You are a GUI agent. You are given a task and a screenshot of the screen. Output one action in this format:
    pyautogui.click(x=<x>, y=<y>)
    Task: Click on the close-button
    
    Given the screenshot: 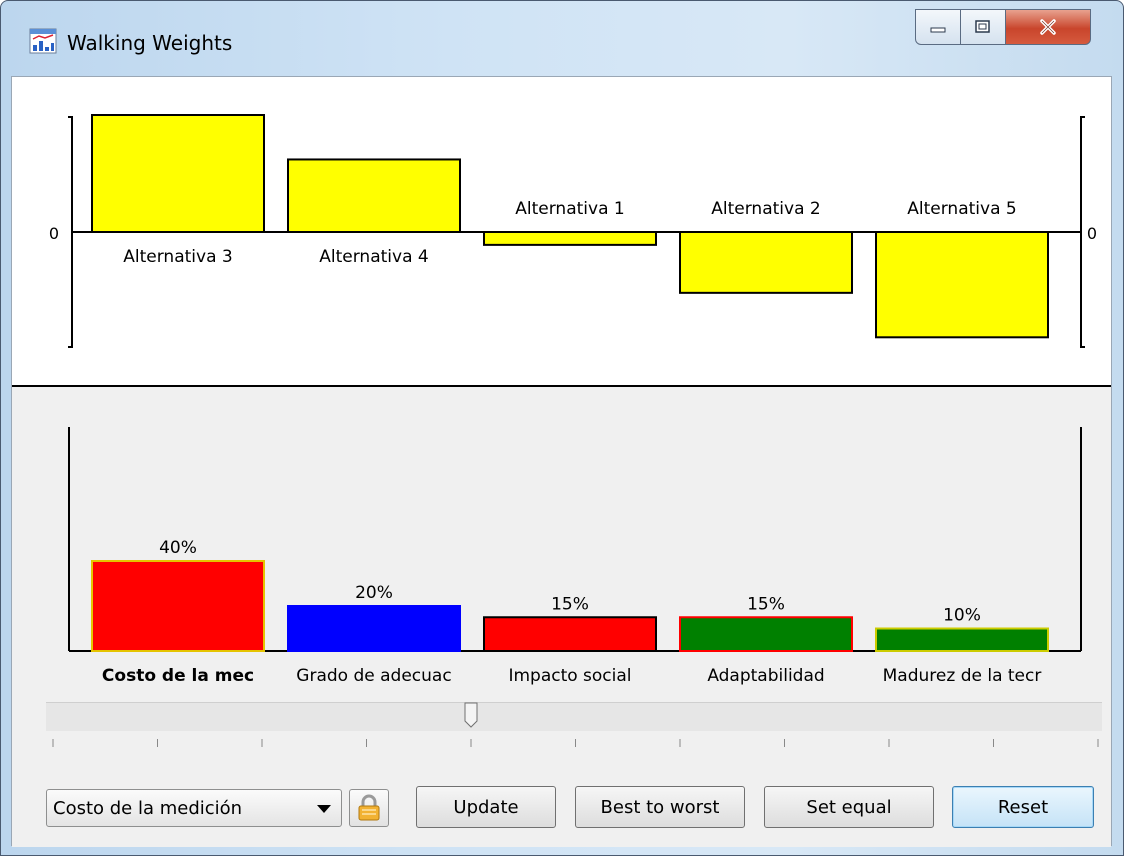 What is the action you would take?
    pyautogui.click(x=1048, y=27)
    